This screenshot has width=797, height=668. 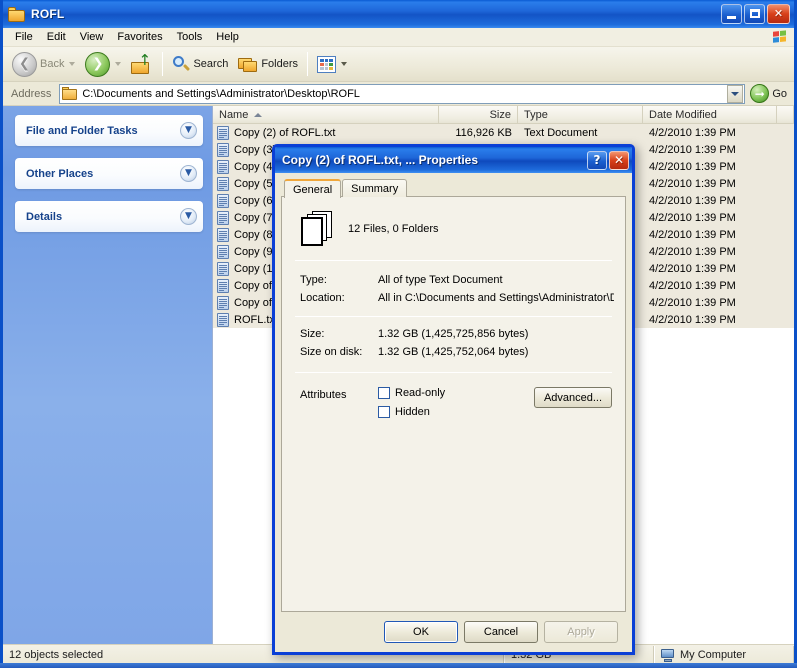 I want to click on up-button: ↑, so click(x=142, y=64).